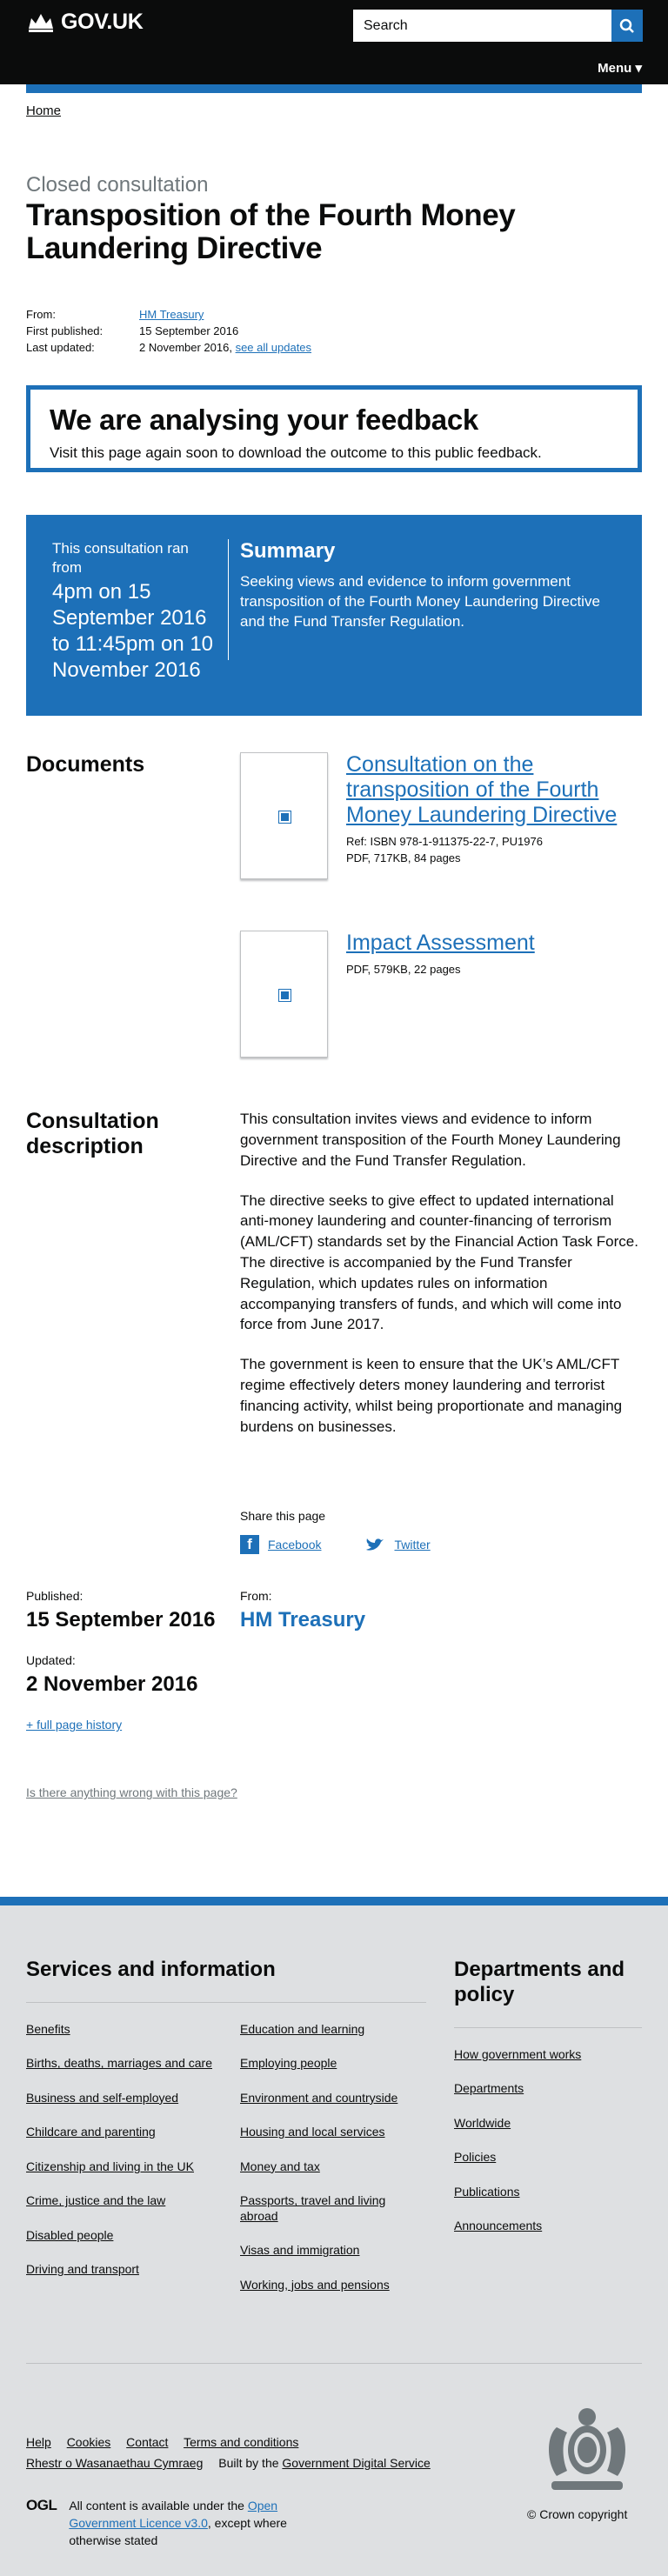 Image resolution: width=668 pixels, height=2576 pixels. I want to click on footer-meta-link: Help, so click(38, 2442).